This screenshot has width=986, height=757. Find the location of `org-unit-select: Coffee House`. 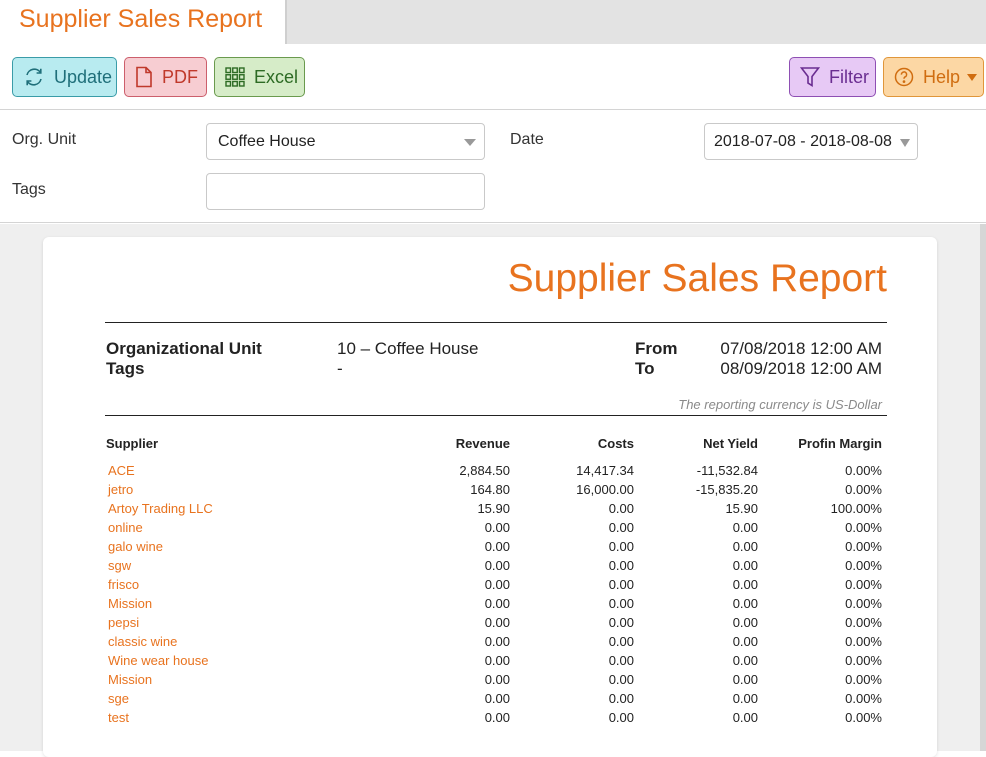

org-unit-select: Coffee House is located at coordinates (345, 141).